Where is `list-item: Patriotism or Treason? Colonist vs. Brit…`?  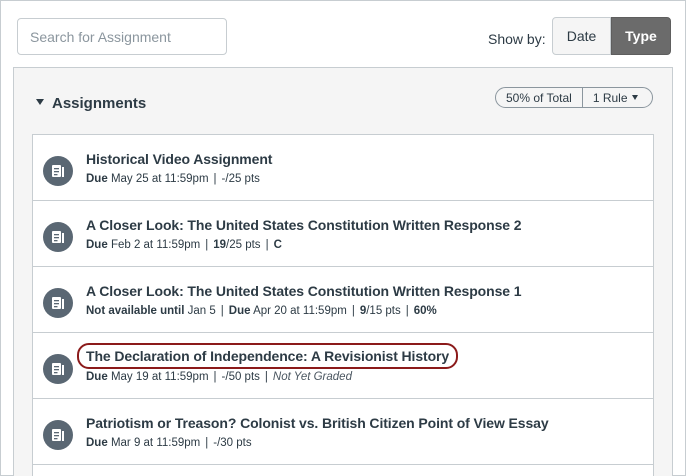 list-item: Patriotism or Treason? Colonist vs. Brit… is located at coordinates (343, 432).